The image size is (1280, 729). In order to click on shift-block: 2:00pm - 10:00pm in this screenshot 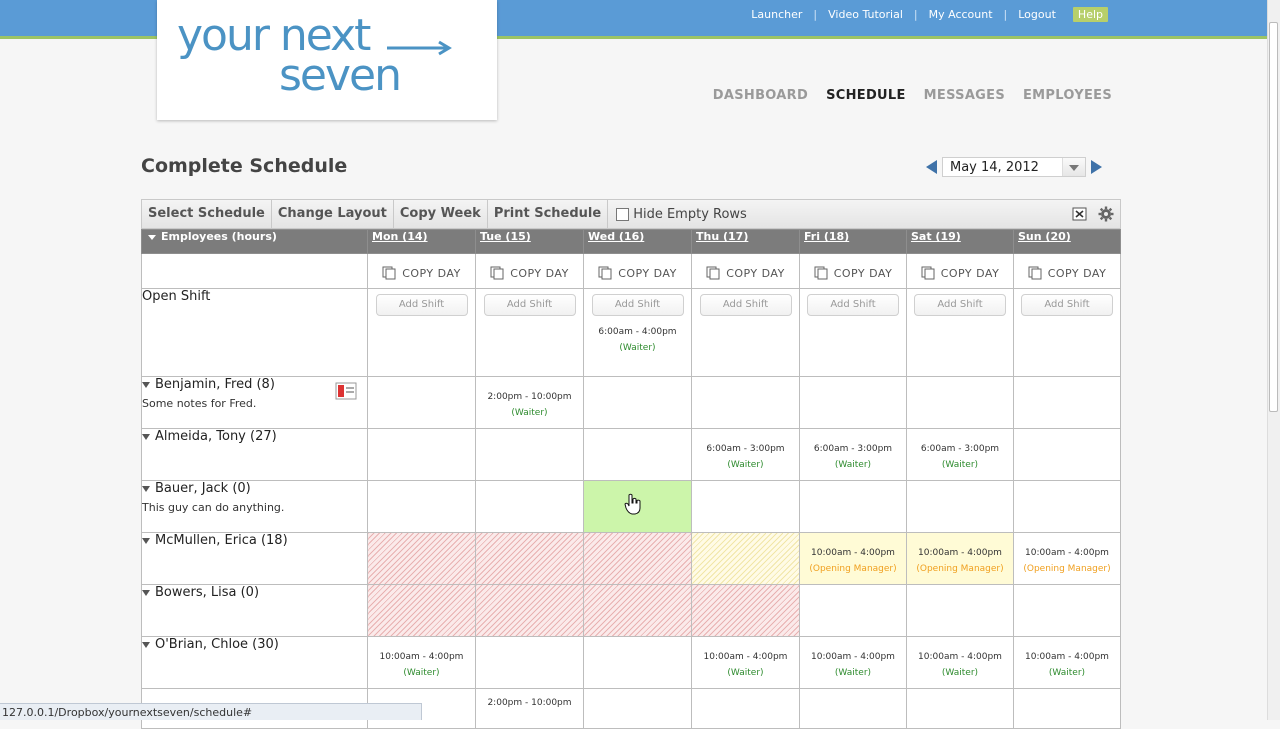, I will do `click(529, 703)`.